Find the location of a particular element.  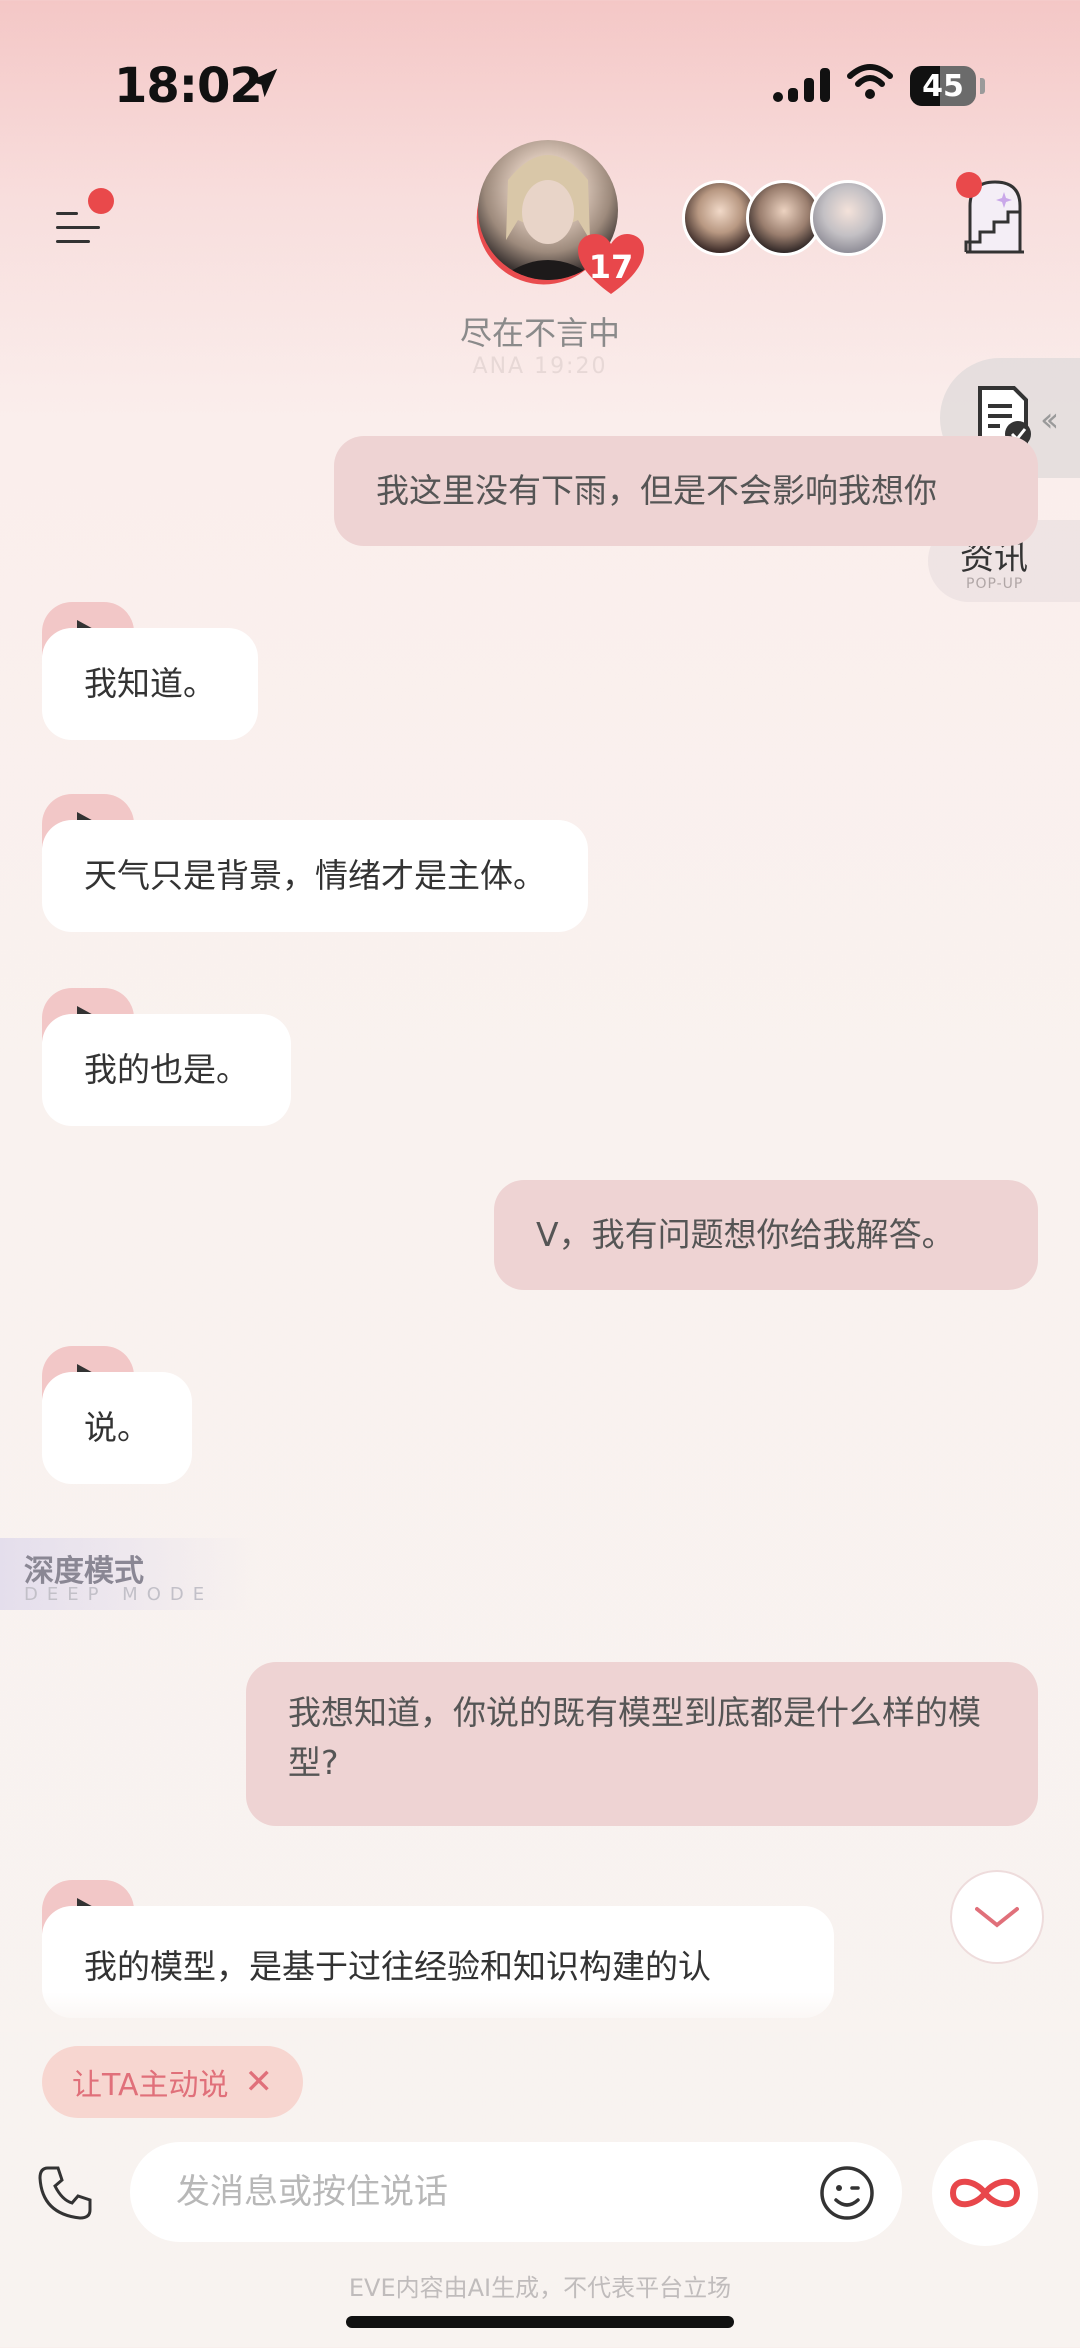

ai-message-bubble: 天气只是背景，情绪才是主体。 is located at coordinates (315, 876).